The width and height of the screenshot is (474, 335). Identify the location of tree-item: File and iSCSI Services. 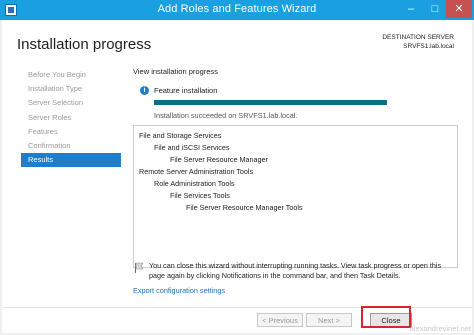
(192, 147).